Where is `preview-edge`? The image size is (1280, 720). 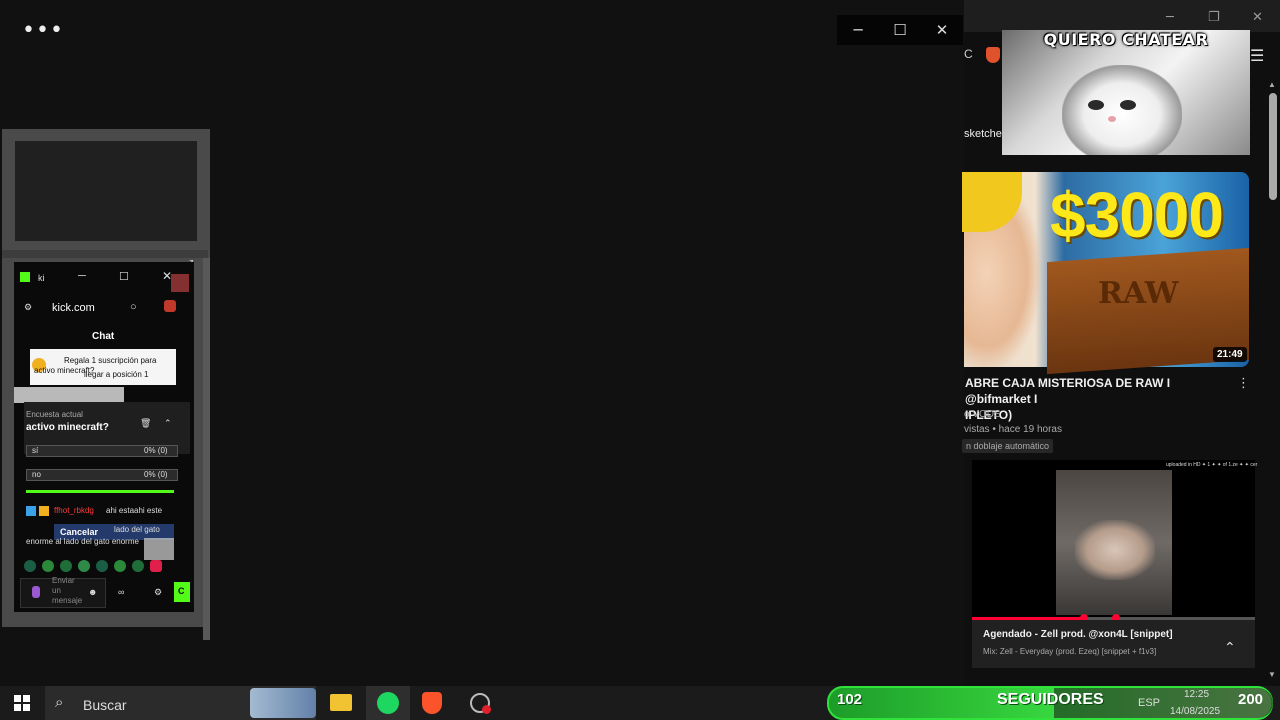 preview-edge is located at coordinates (206, 449).